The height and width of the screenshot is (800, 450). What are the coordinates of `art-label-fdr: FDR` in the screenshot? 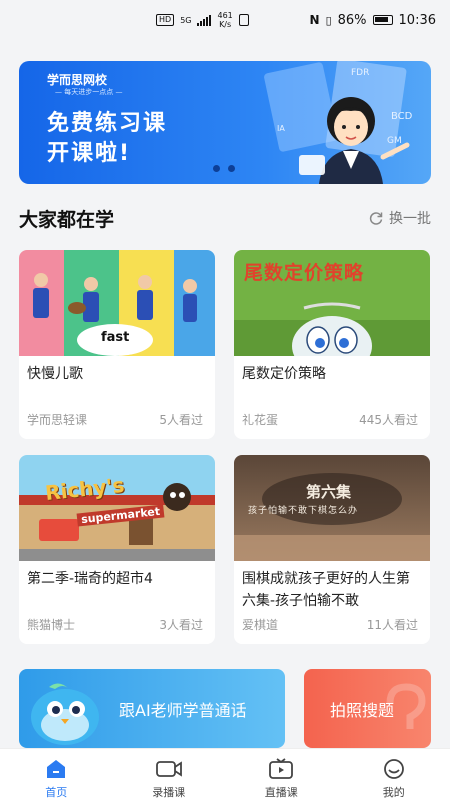 It's located at (360, 73).